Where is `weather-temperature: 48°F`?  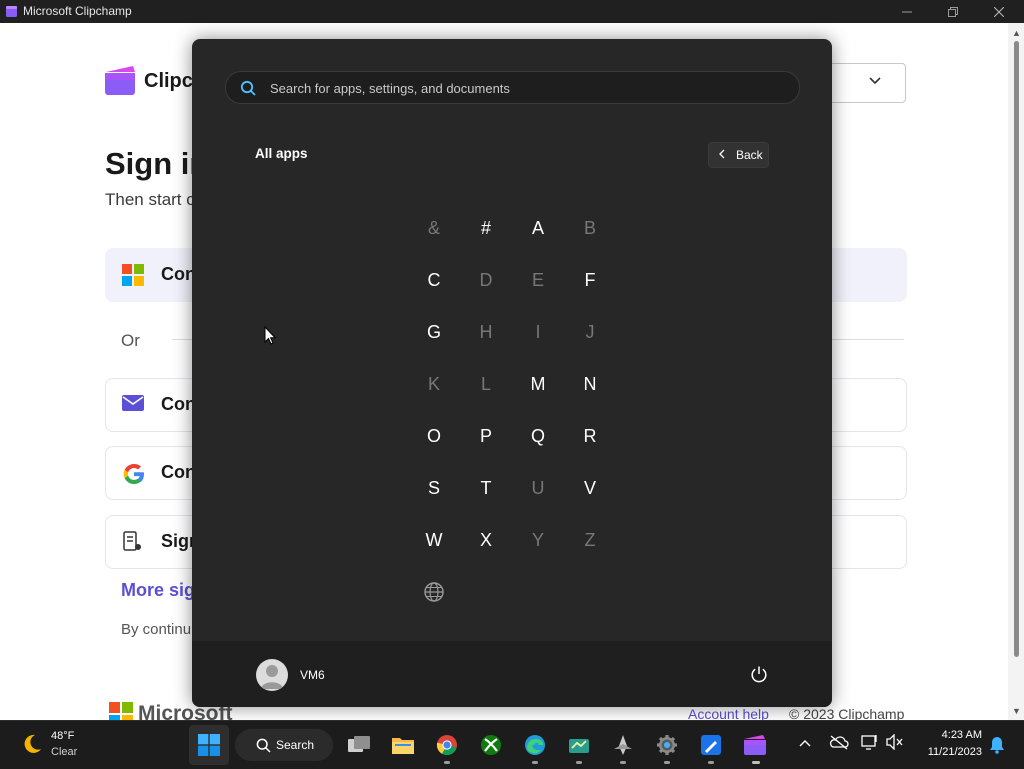
weather-temperature: 48°F is located at coordinates (62, 736).